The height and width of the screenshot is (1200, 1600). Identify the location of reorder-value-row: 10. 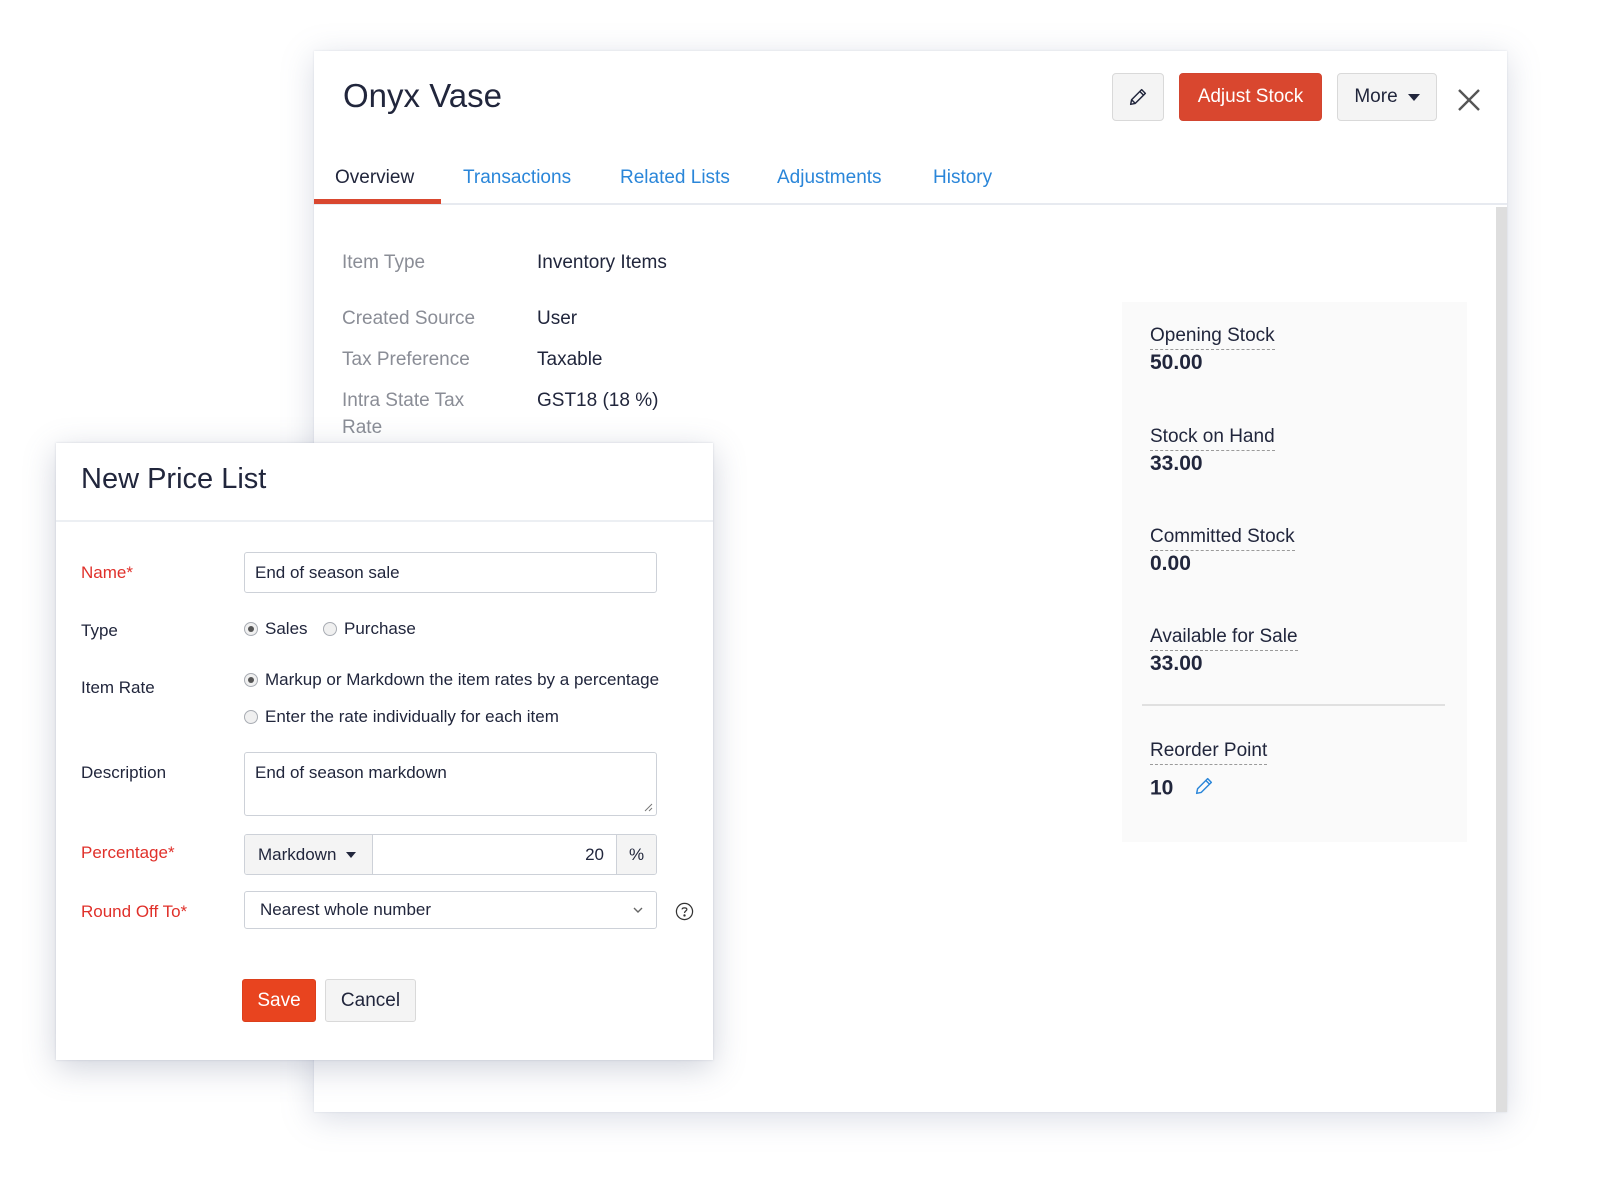
(1208, 789).